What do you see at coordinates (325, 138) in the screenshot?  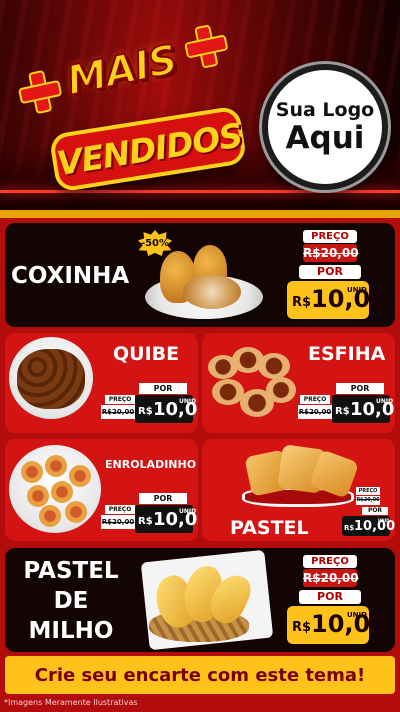 I see `logo-line2: Aqui` at bounding box center [325, 138].